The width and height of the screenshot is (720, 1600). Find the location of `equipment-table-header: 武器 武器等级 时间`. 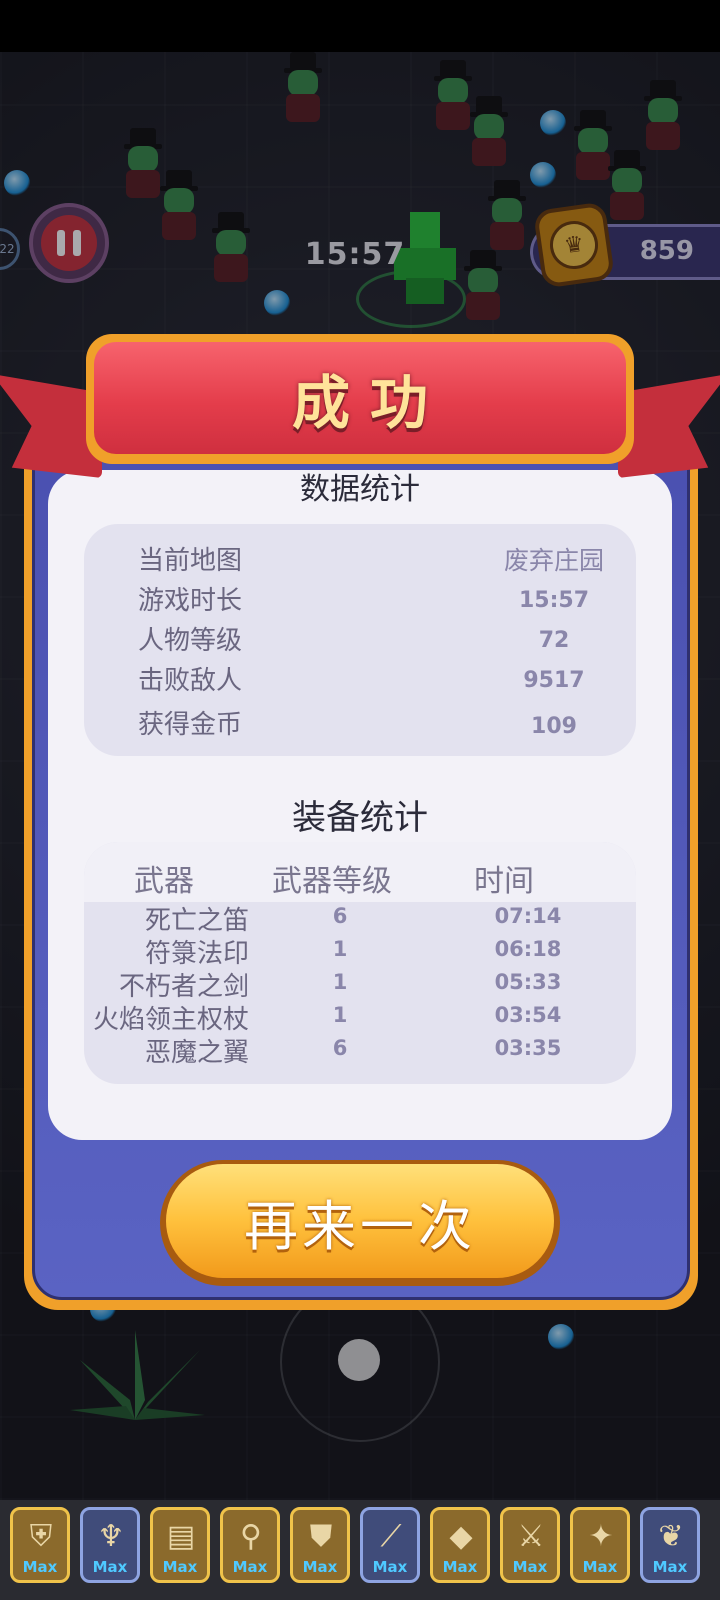

equipment-table-header: 武器 武器等级 时间 is located at coordinates (360, 872).